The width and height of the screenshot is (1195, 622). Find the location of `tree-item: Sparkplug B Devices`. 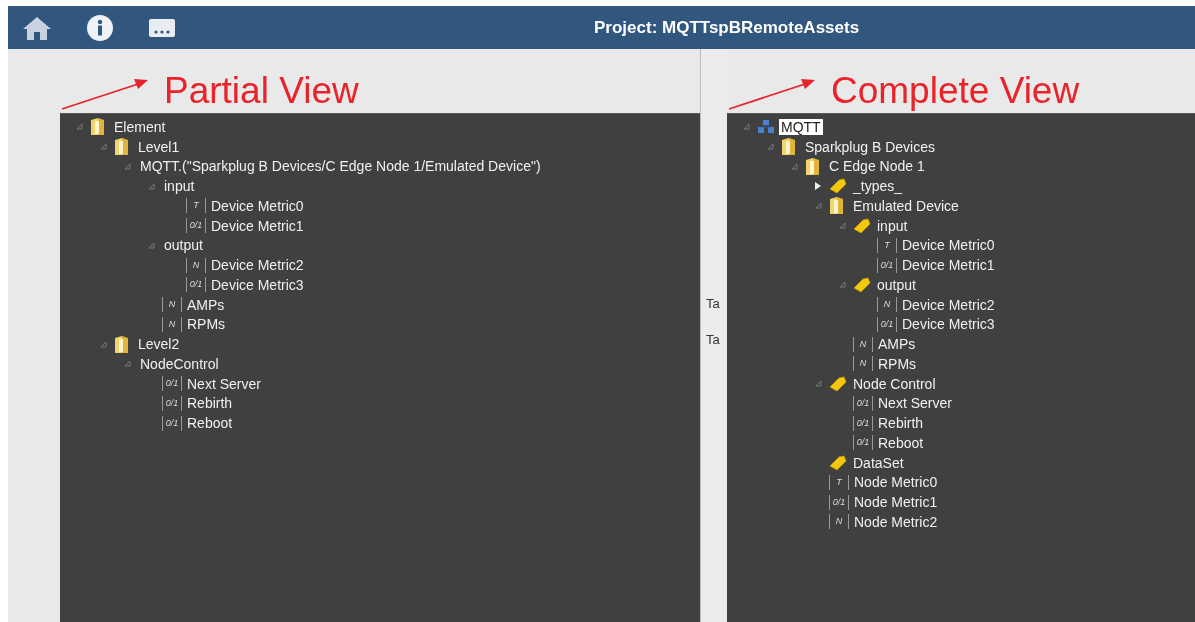

tree-item: Sparkplug B Devices is located at coordinates (870, 146).